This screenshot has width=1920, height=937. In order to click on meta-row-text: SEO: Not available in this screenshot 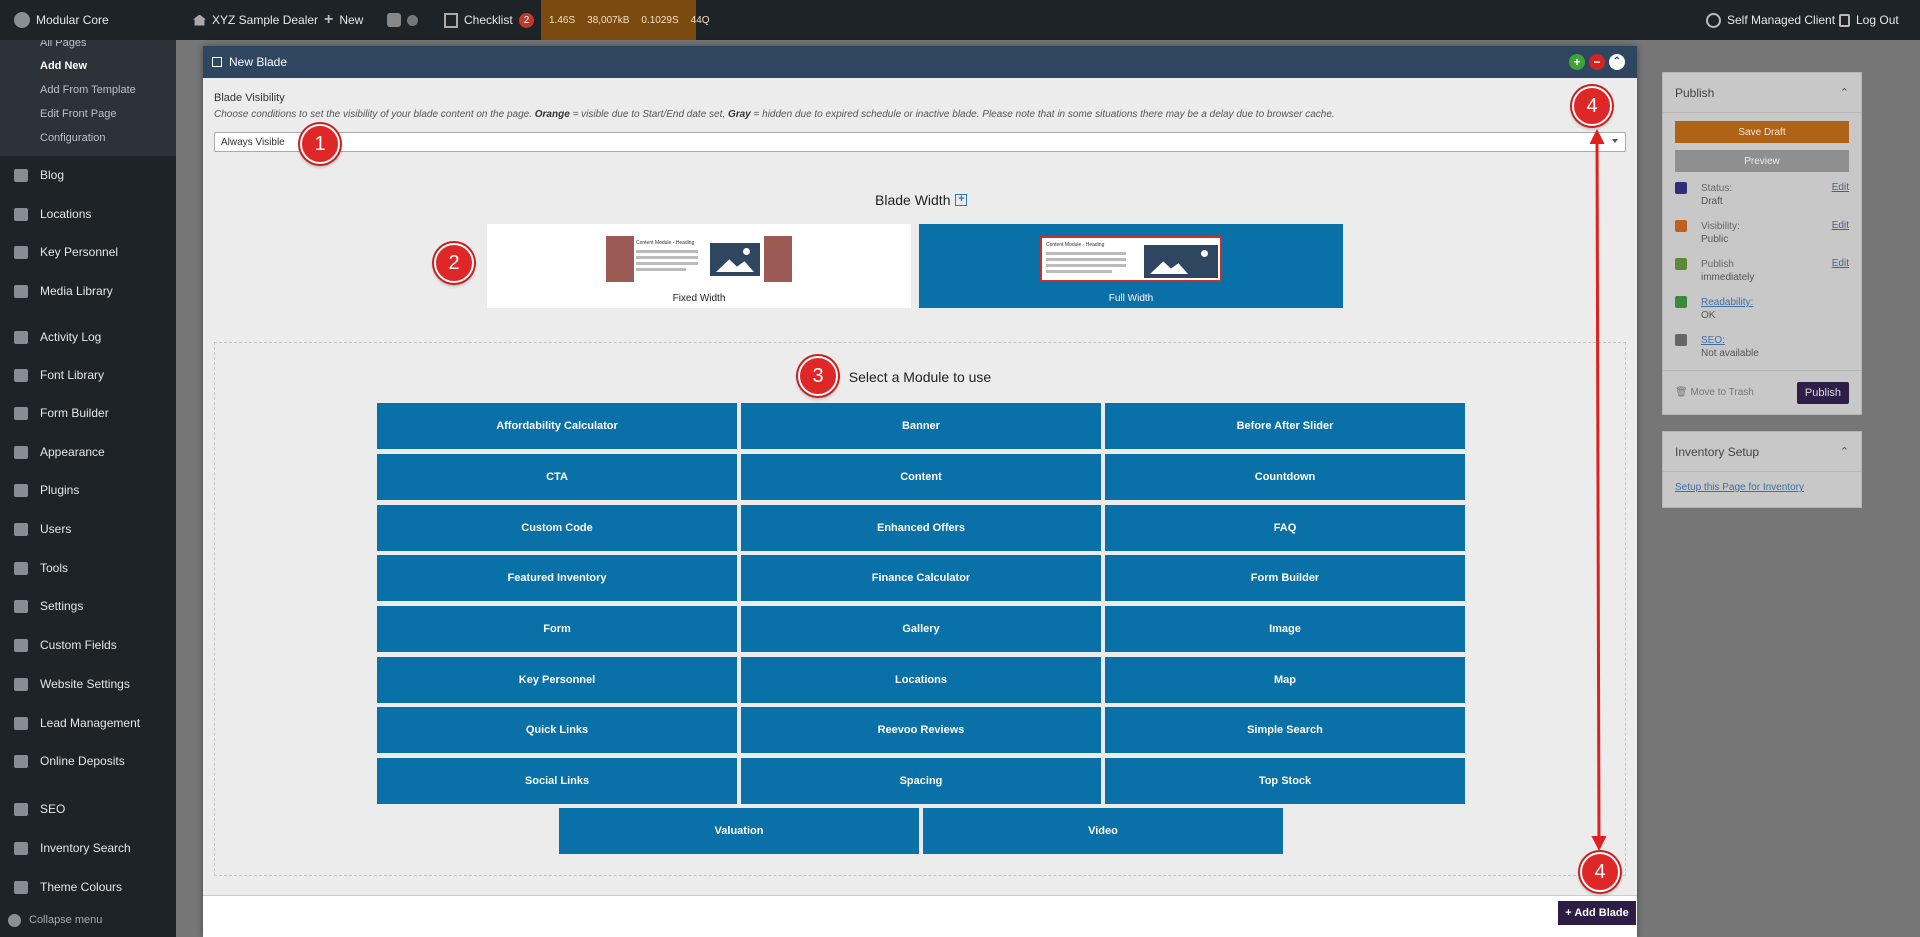, I will do `click(1775, 347)`.